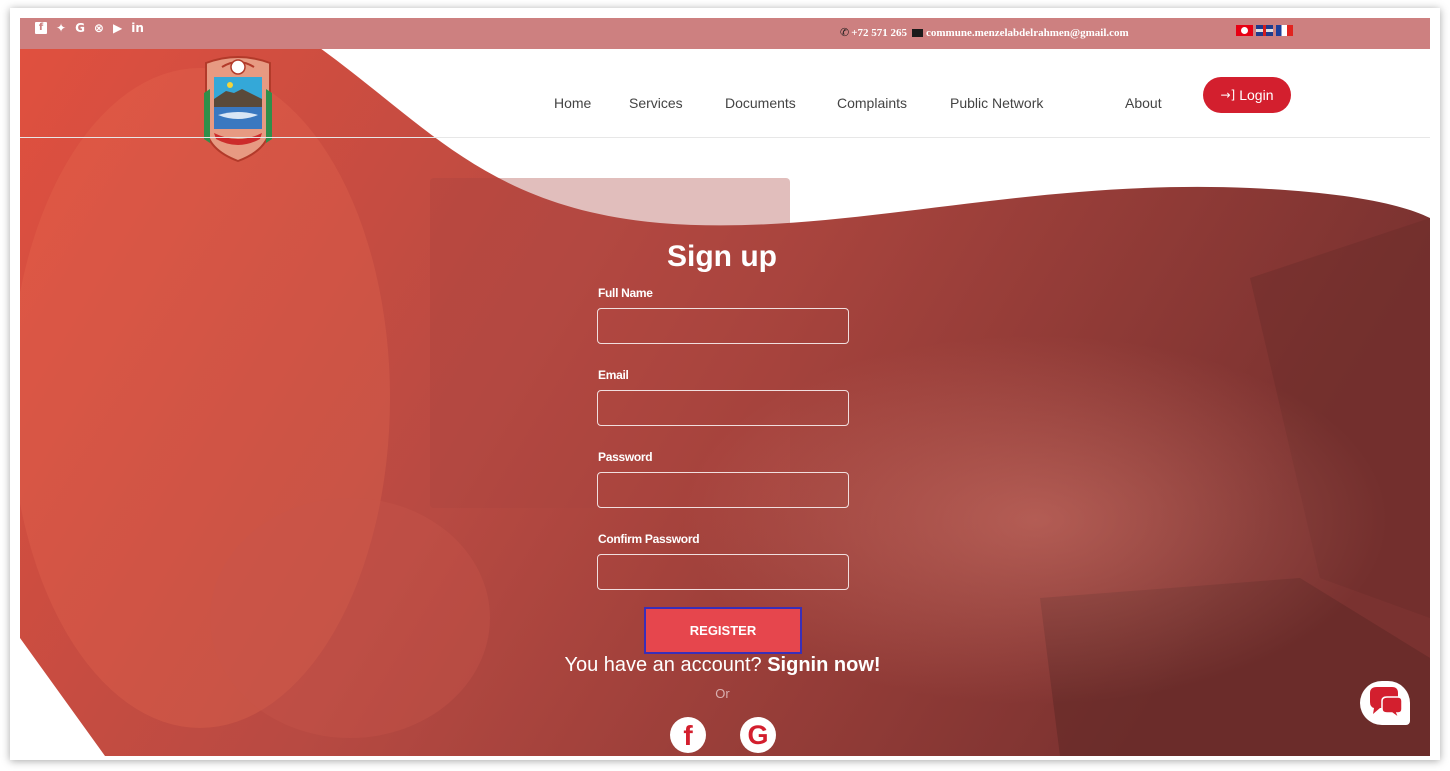 This screenshot has width=1450, height=771. I want to click on email-address: commune.menzelabdelrahmen@gmail.com, so click(1027, 32).